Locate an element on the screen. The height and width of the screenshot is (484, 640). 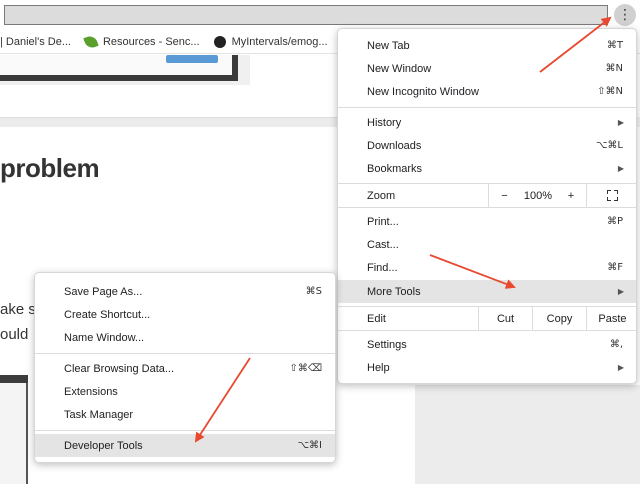
menu-item-new-incognito: New Incognito Window ⇧⌘N is located at coordinates (487, 91).